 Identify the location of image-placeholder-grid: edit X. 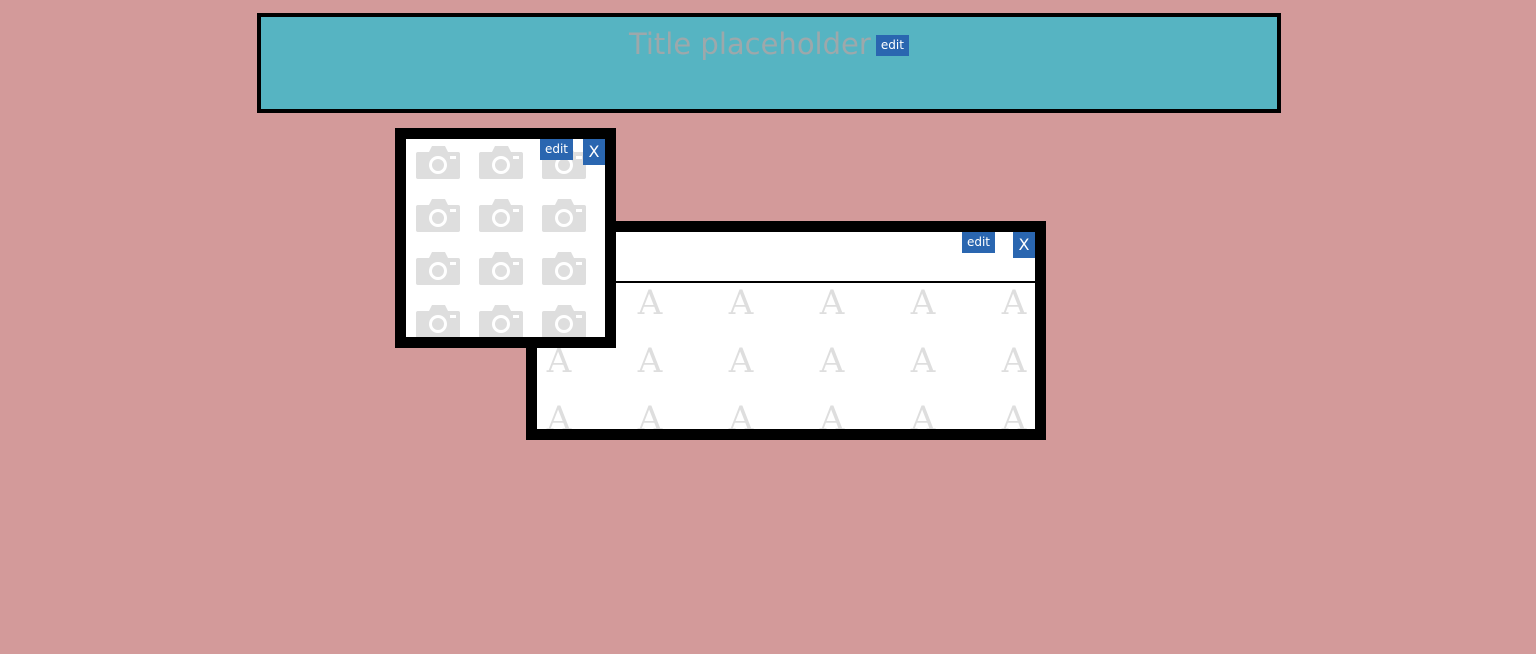
(505, 238).